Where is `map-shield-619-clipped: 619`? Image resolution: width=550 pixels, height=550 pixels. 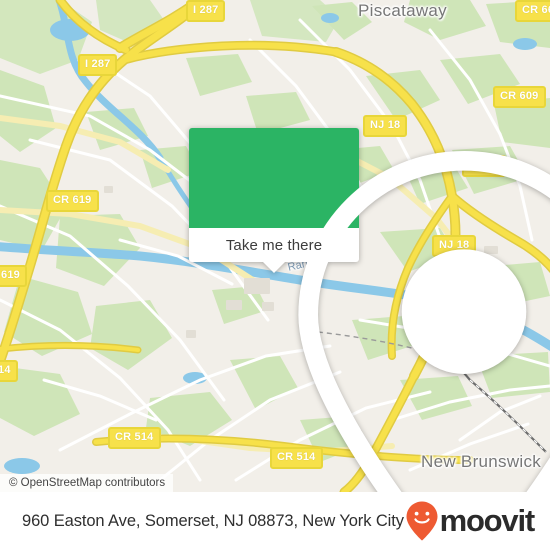 map-shield-619-clipped: 619 is located at coordinates (13, 276).